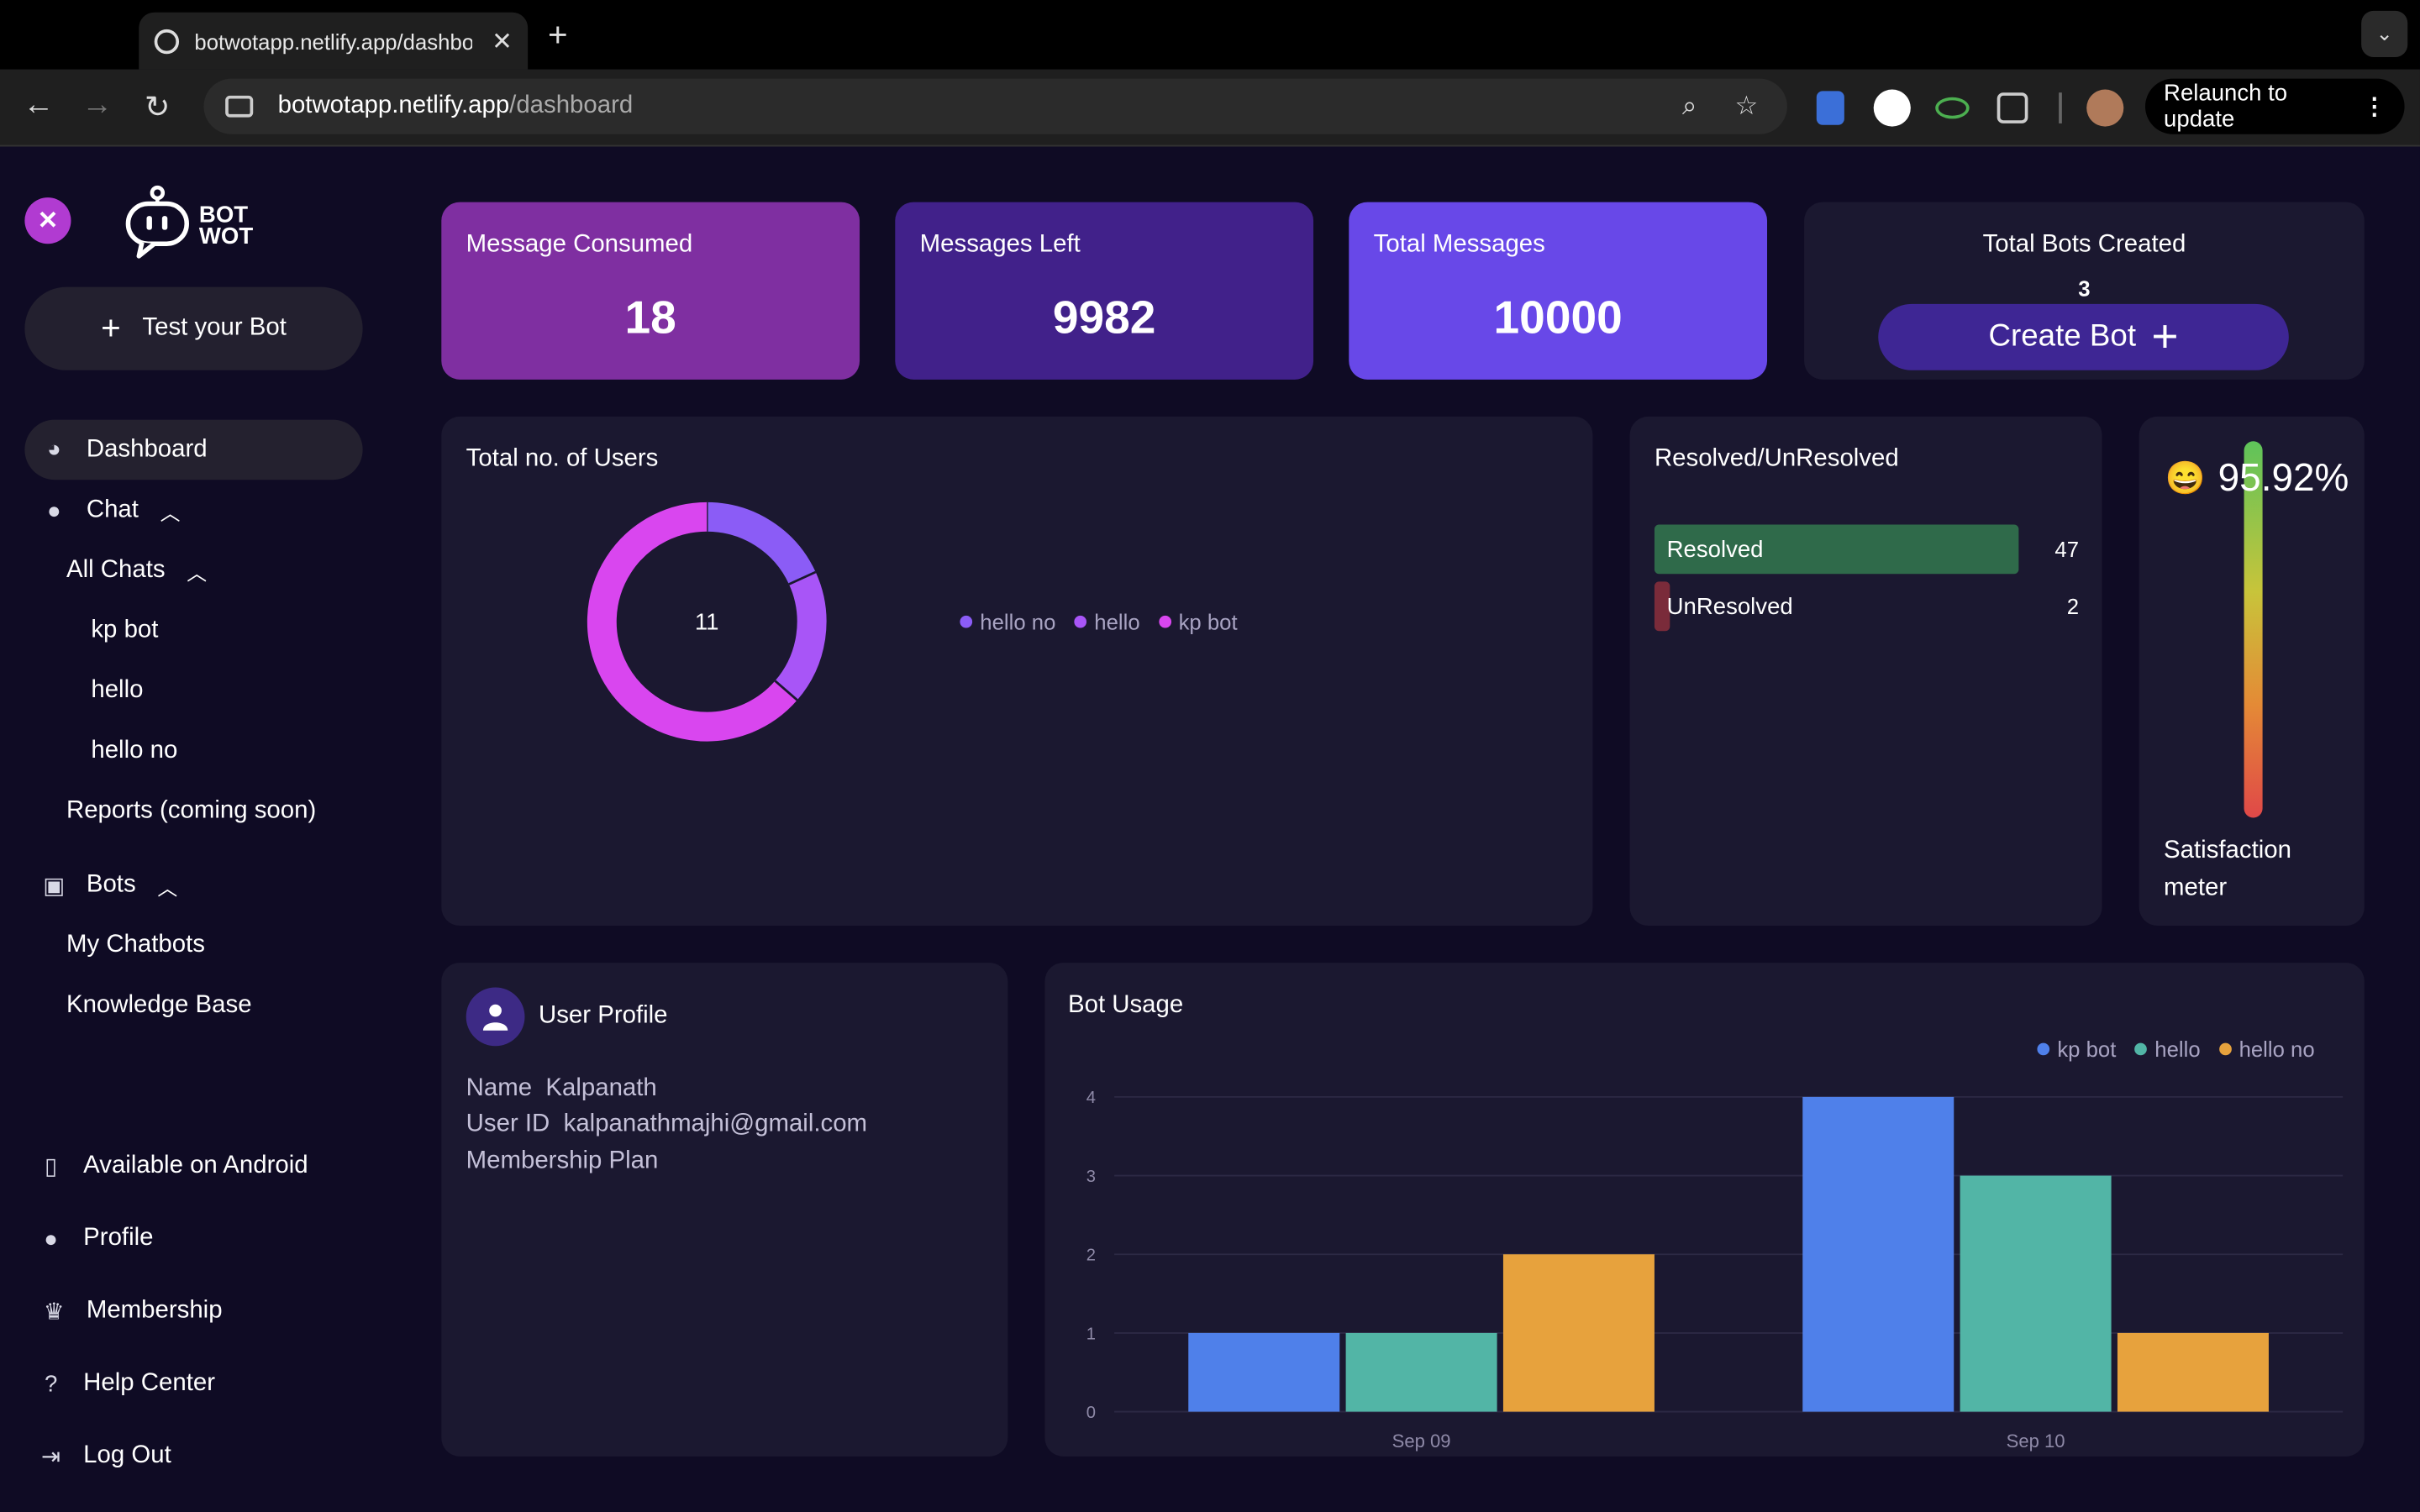 This screenshot has width=2420, height=1512. Describe the element at coordinates (2036, 1441) in the screenshot. I see `x-tick-label: Sep 10` at that location.